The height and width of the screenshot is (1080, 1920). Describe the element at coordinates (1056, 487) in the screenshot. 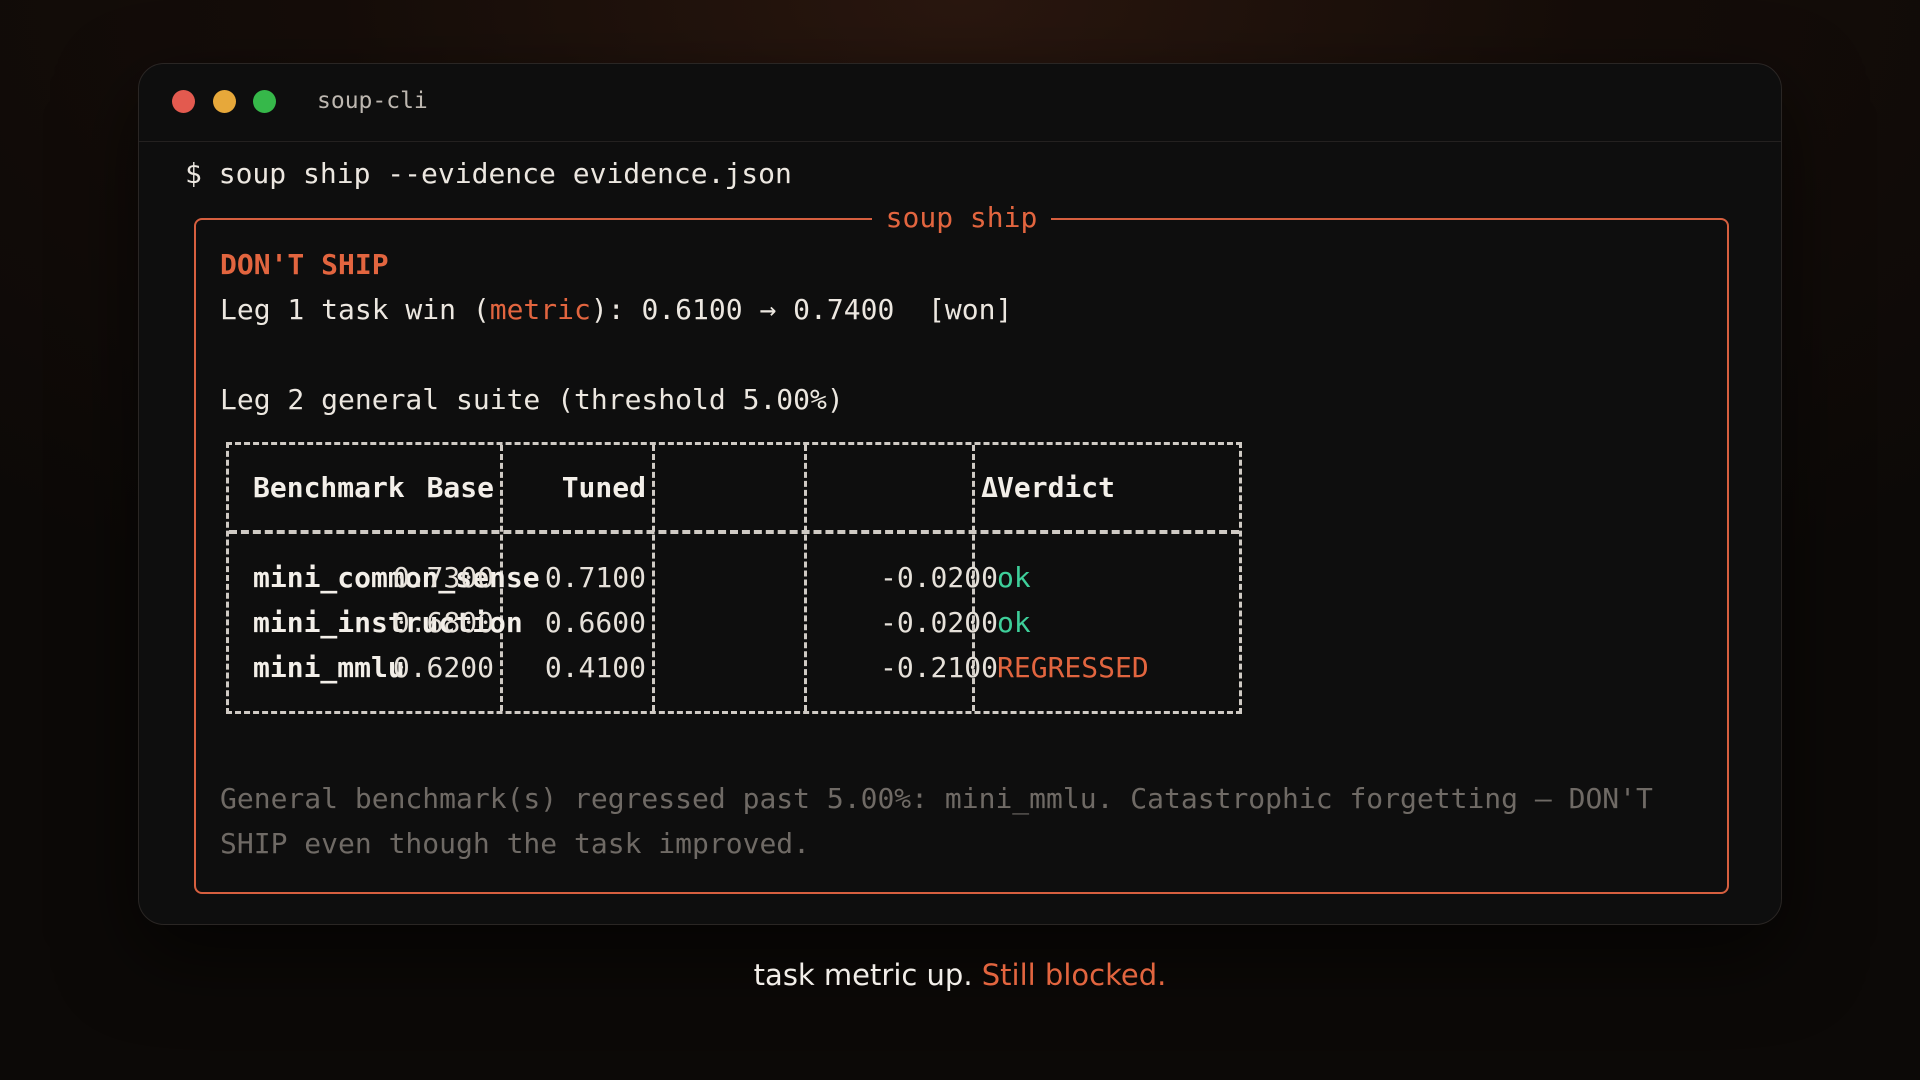

I see `header-verdict: Verdict` at that location.